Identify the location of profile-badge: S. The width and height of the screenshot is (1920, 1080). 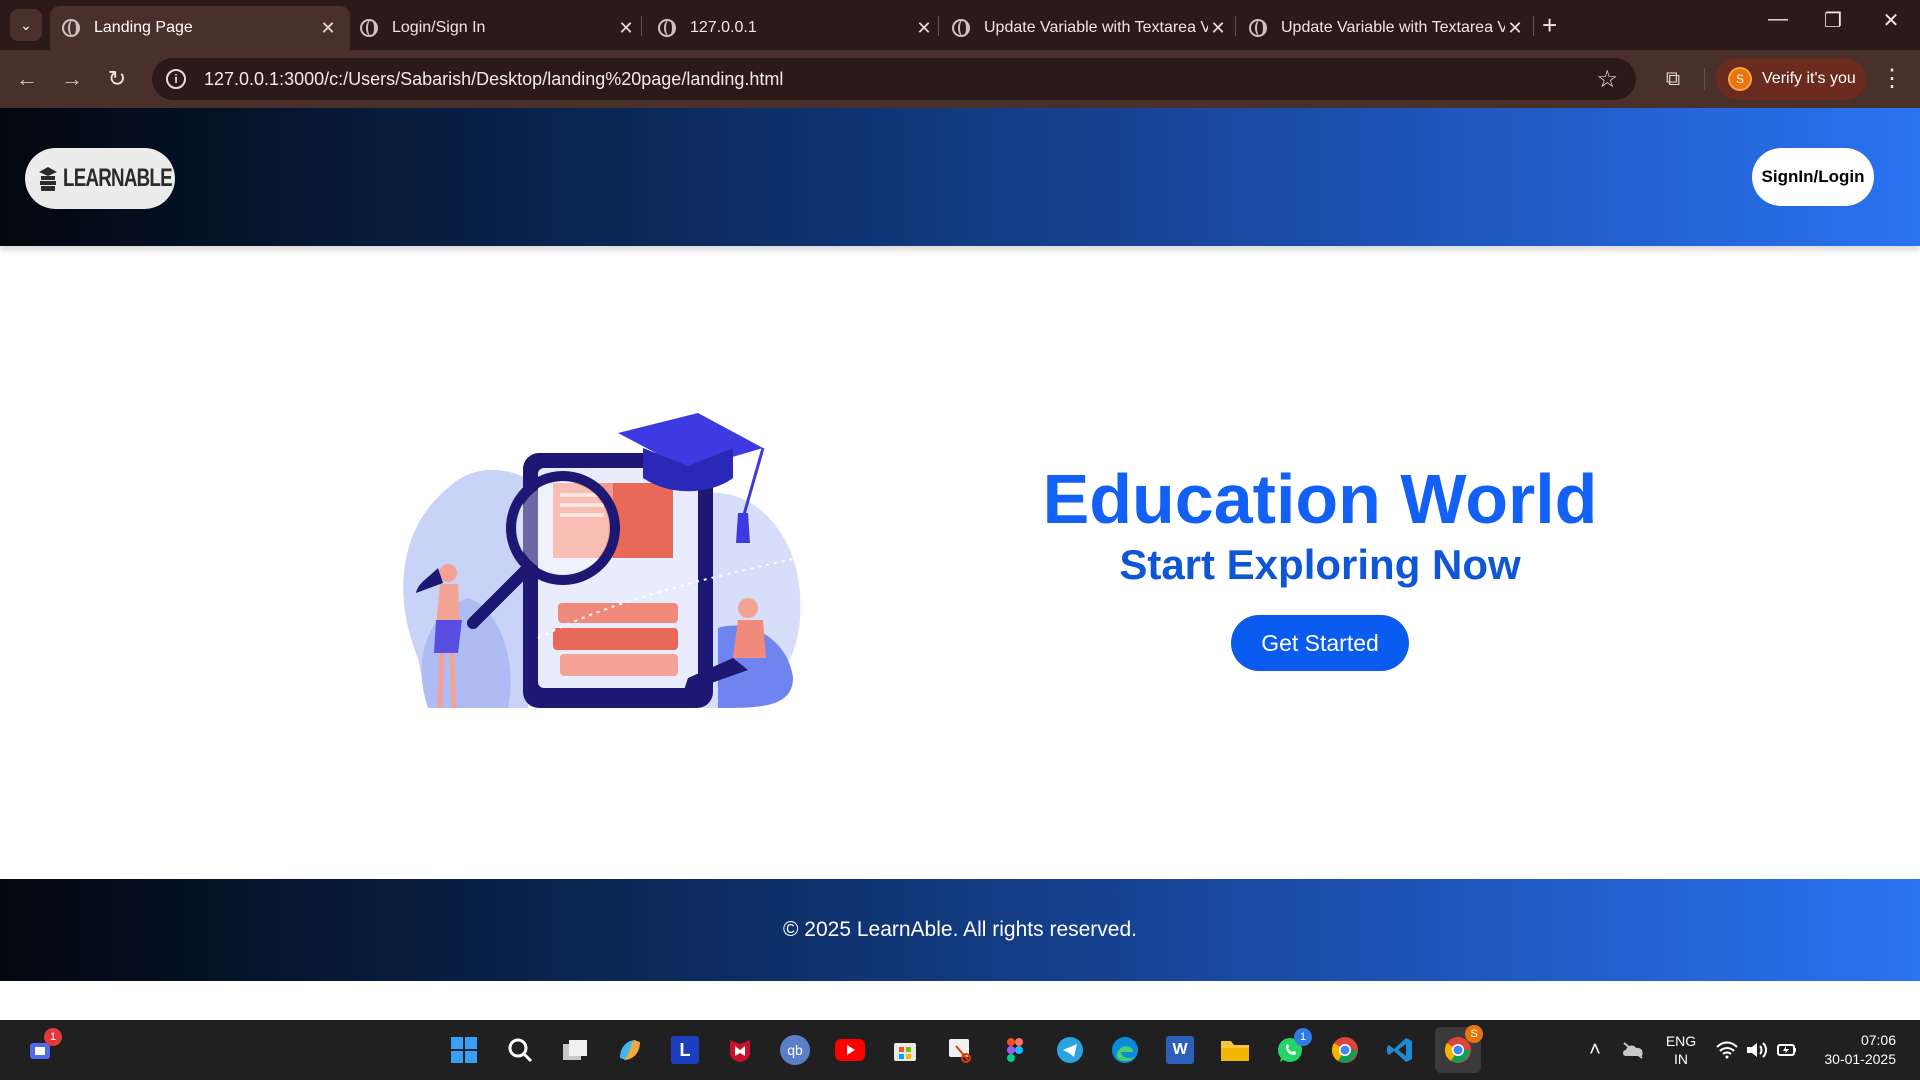
(1474, 1034).